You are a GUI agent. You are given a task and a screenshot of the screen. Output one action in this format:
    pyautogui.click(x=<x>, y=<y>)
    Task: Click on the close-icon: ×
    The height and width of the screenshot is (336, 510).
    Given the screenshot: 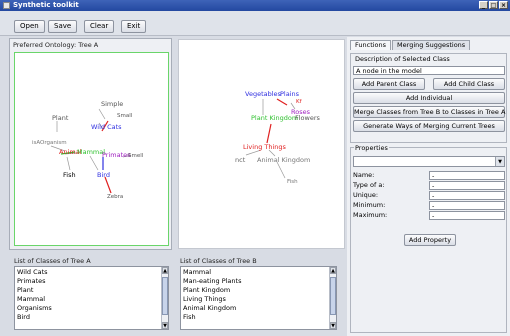 What is the action you would take?
    pyautogui.click(x=503, y=5)
    